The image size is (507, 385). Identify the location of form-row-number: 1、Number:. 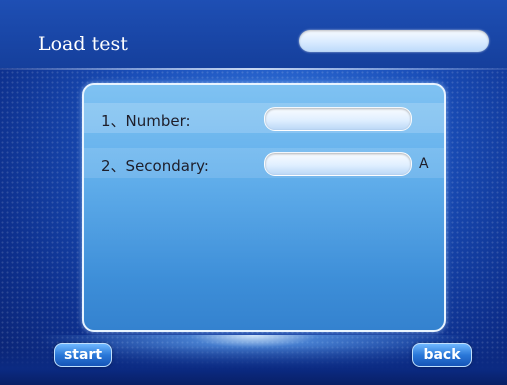
(264, 118).